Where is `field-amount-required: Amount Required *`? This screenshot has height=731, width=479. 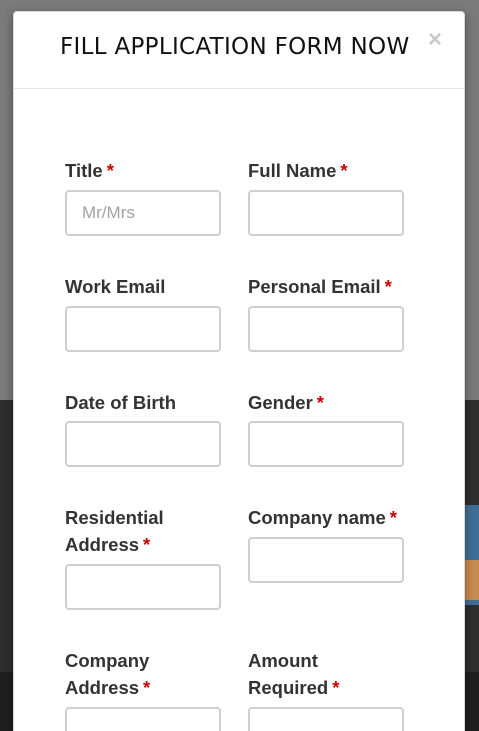 field-amount-required: Amount Required * is located at coordinates (326, 689).